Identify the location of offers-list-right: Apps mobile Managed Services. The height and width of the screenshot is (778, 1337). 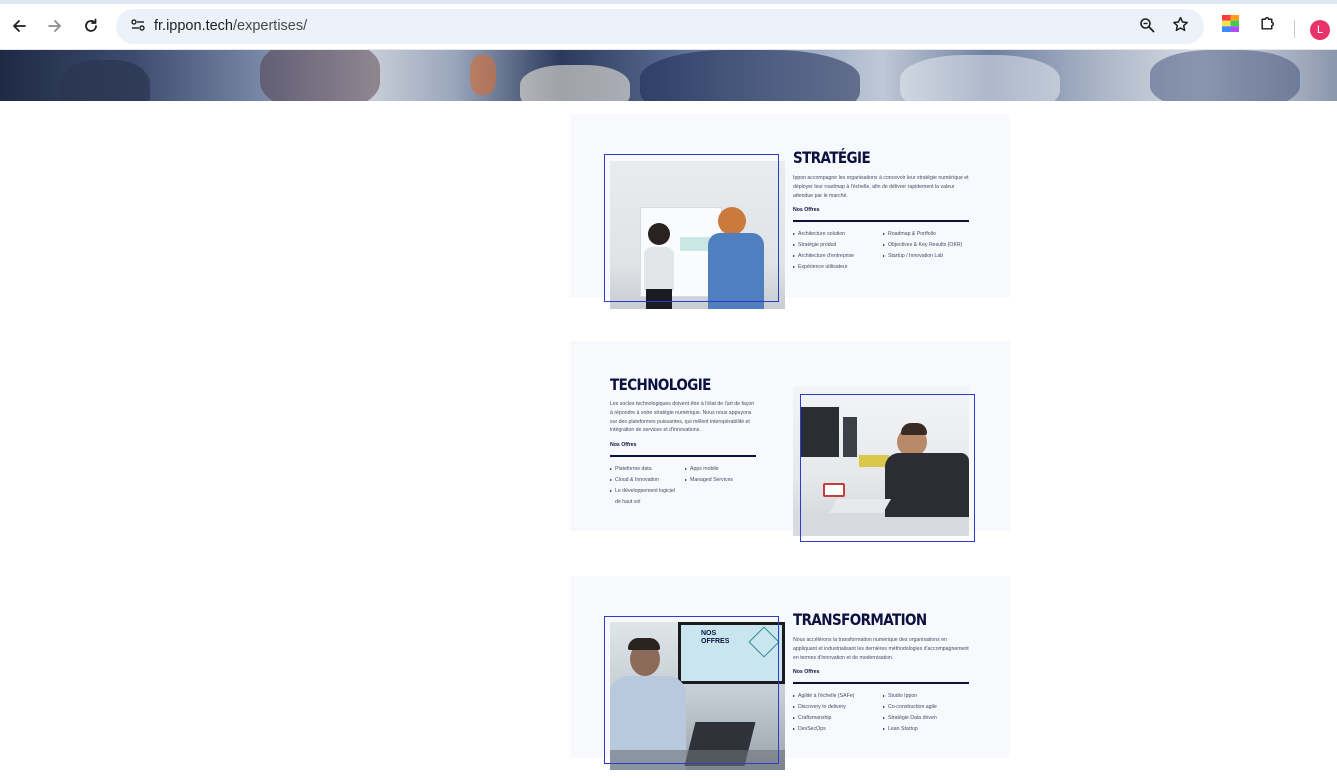
(709, 475).